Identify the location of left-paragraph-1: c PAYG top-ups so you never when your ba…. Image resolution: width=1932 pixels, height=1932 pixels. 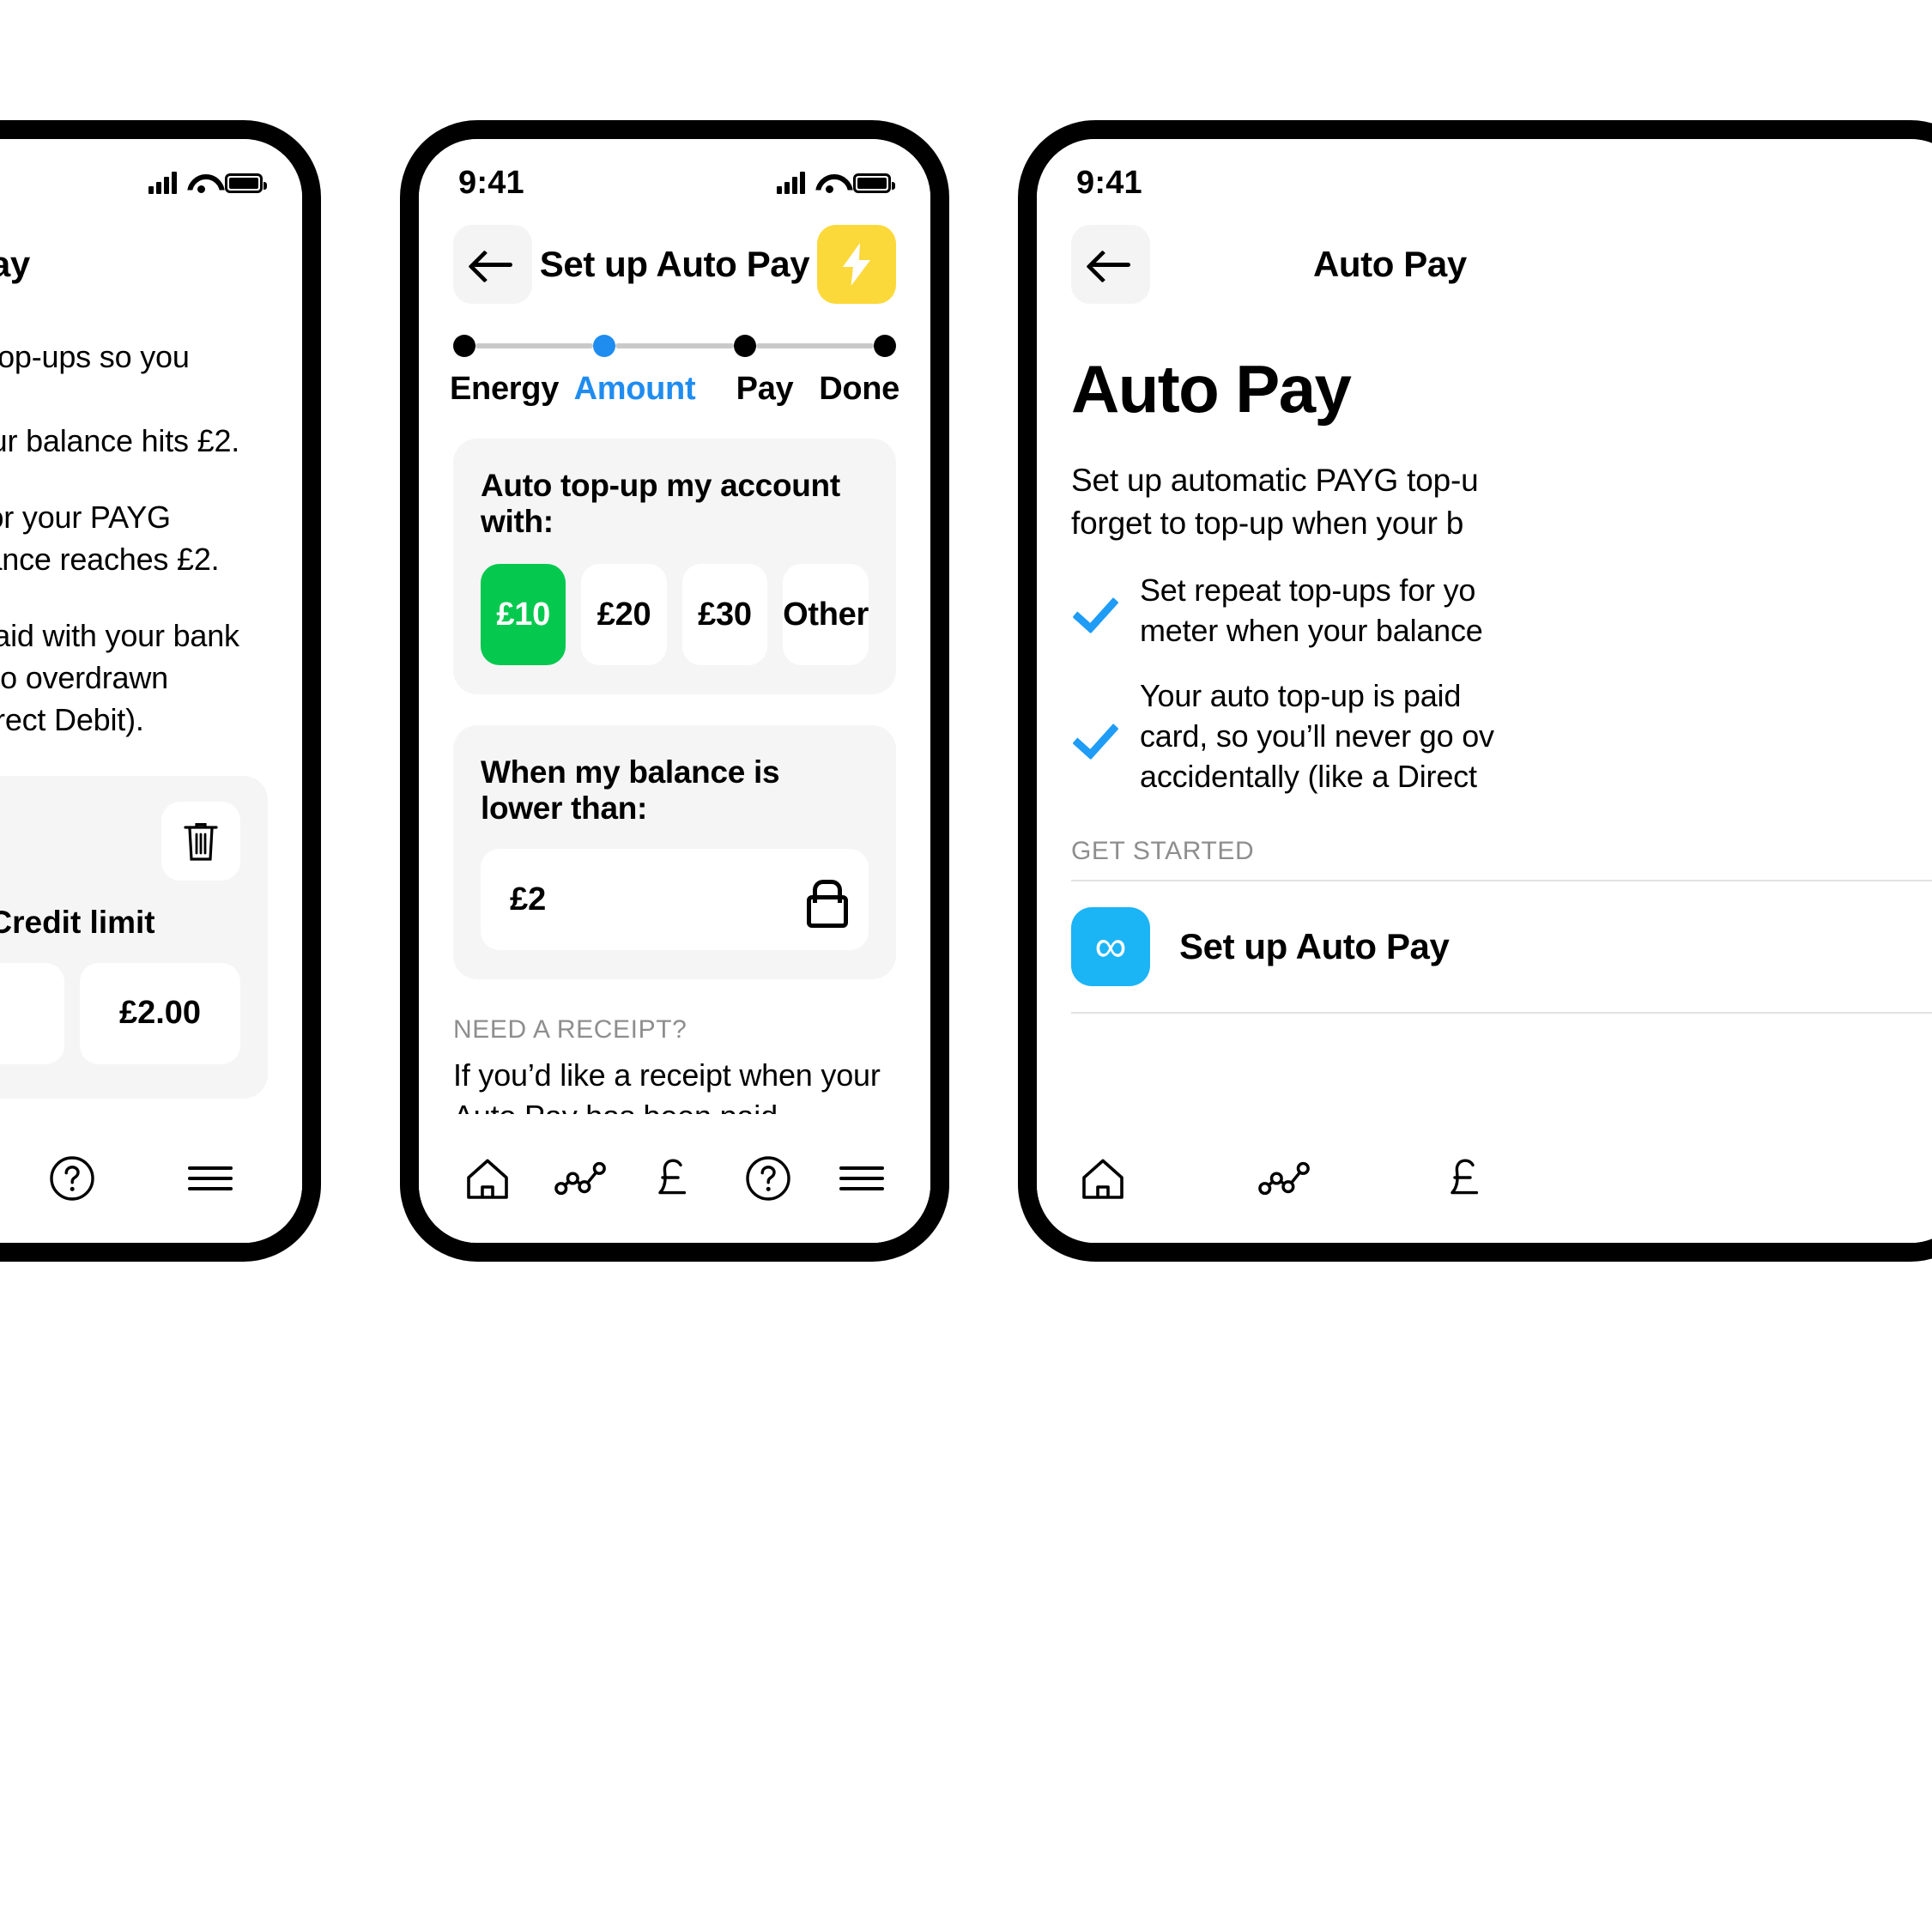
(120, 399).